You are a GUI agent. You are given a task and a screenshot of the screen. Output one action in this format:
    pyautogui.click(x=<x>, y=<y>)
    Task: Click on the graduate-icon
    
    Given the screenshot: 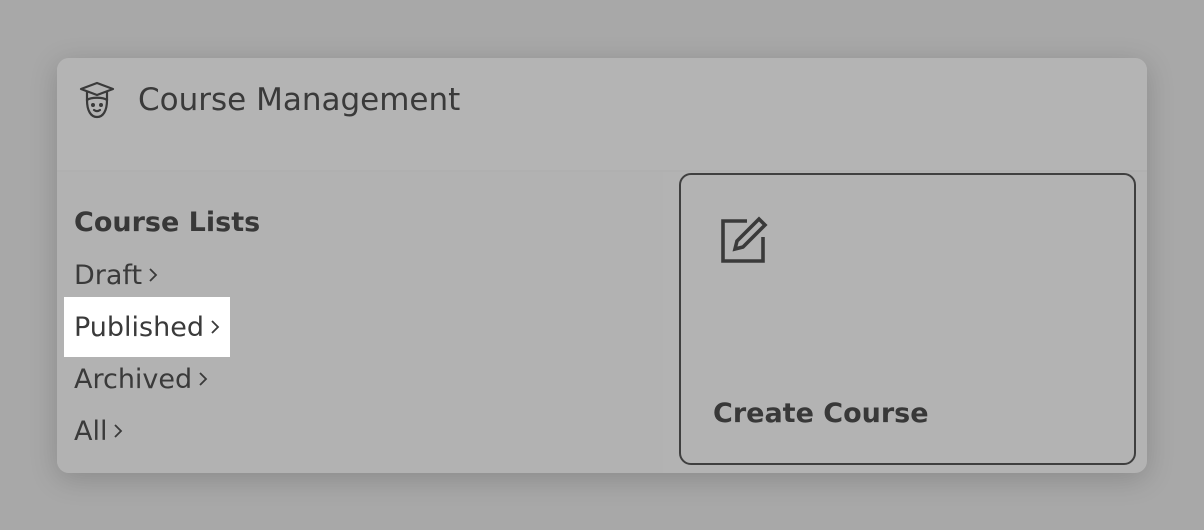 What is the action you would take?
    pyautogui.click(x=97, y=100)
    